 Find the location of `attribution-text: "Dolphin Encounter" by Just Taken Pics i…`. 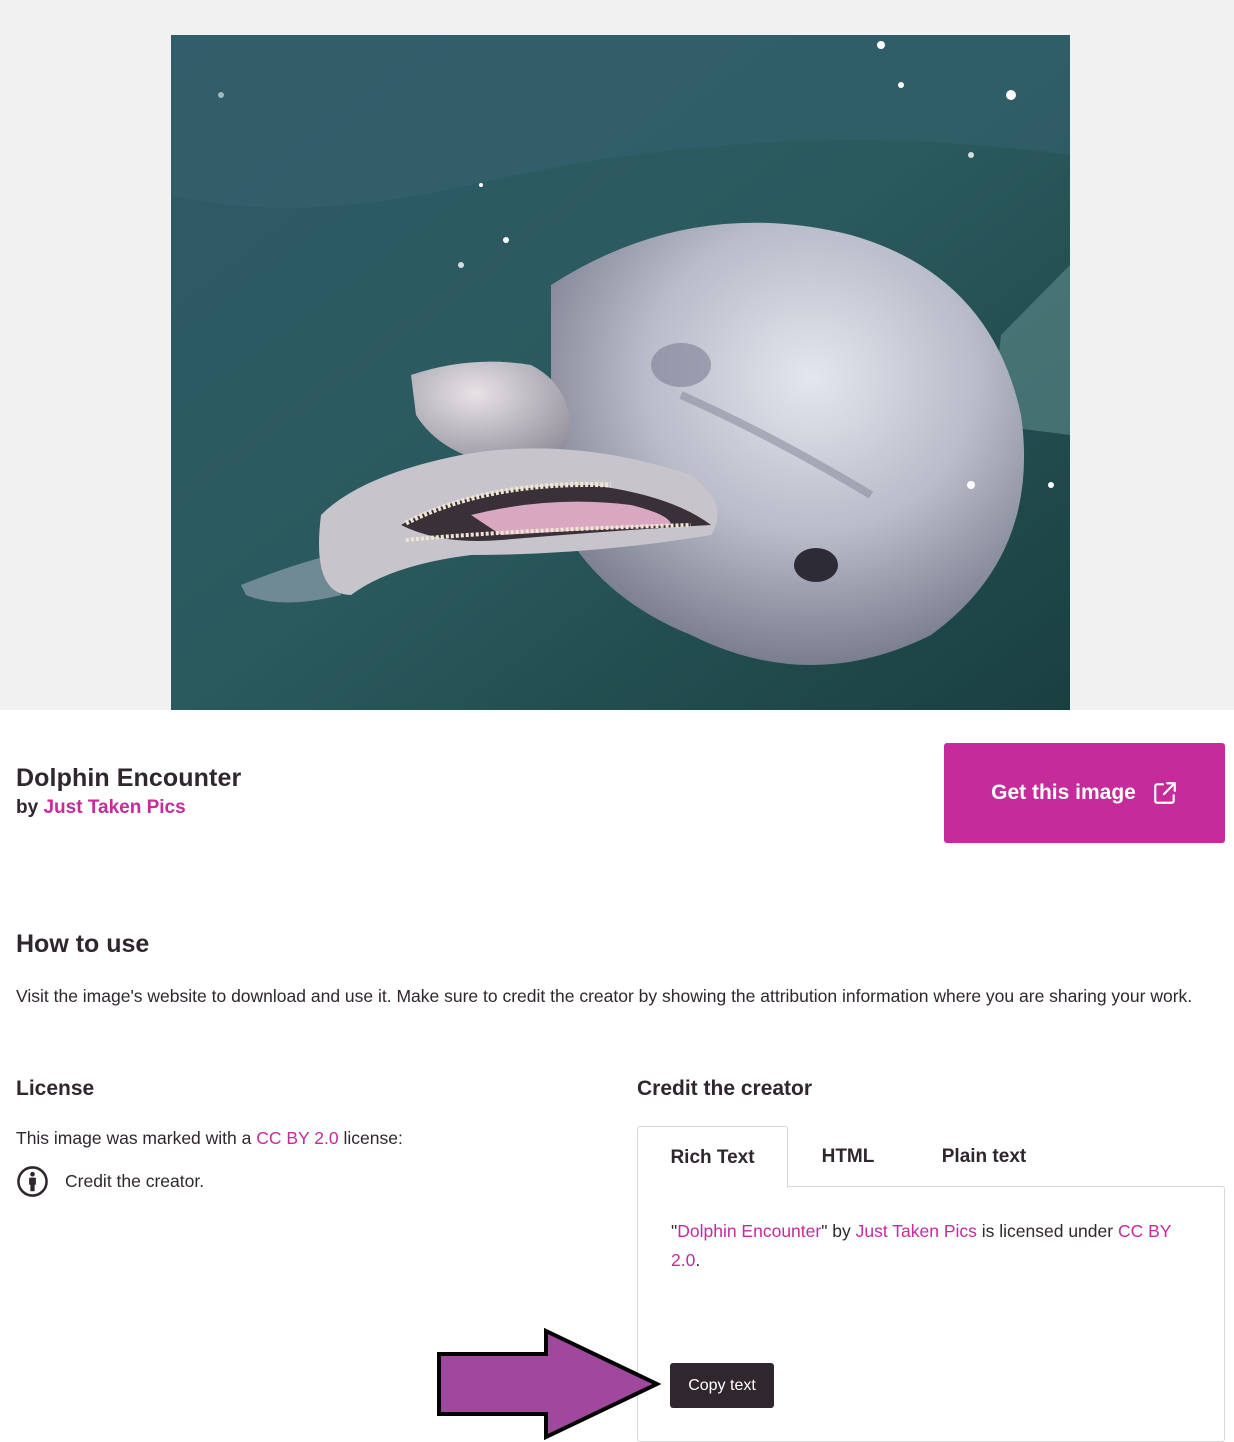

attribution-text: "Dolphin Encounter" by Just Taken Pics i… is located at coordinates (931, 1246).